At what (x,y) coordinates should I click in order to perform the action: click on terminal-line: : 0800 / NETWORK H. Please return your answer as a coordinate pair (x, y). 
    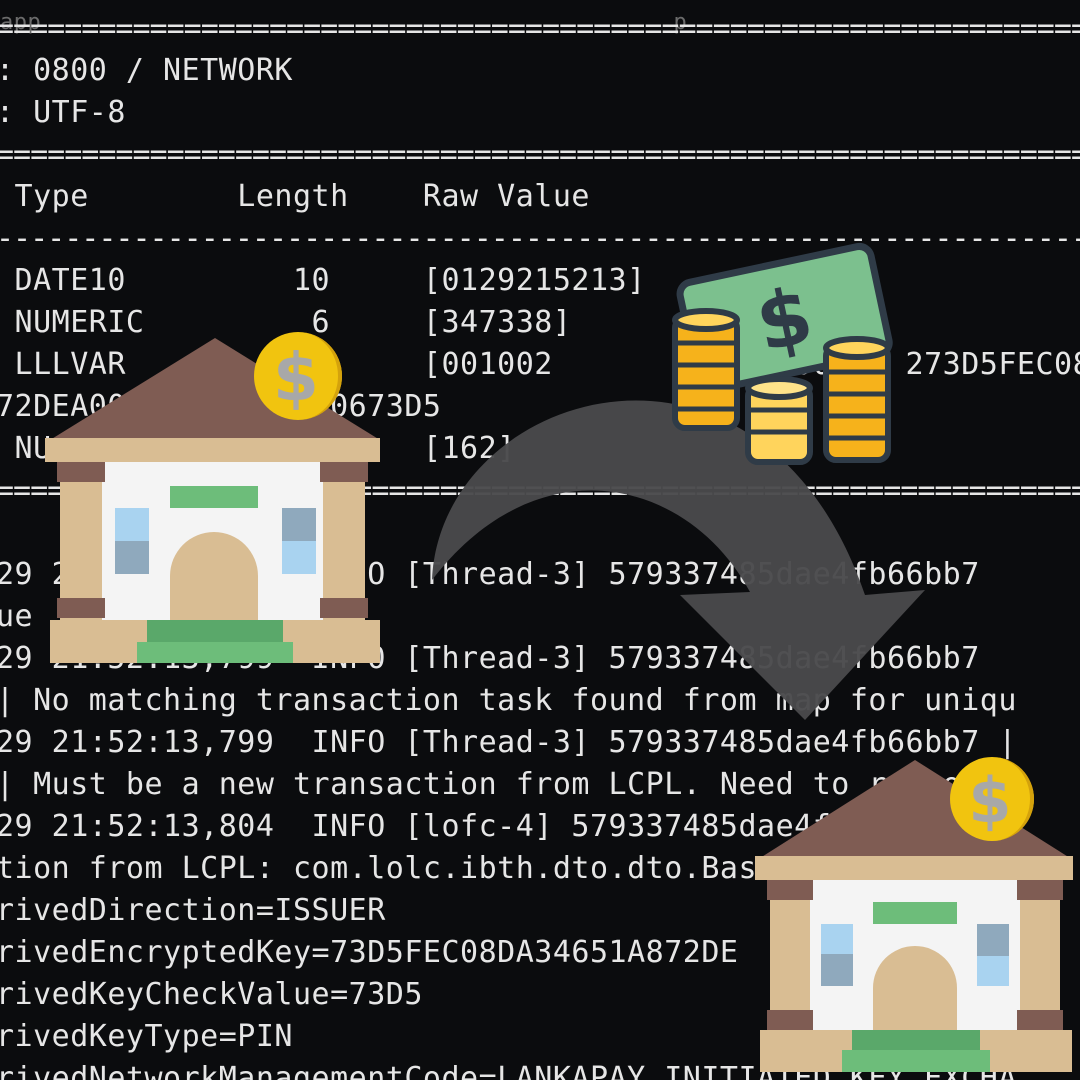
    Looking at the image, I should click on (146, 70).